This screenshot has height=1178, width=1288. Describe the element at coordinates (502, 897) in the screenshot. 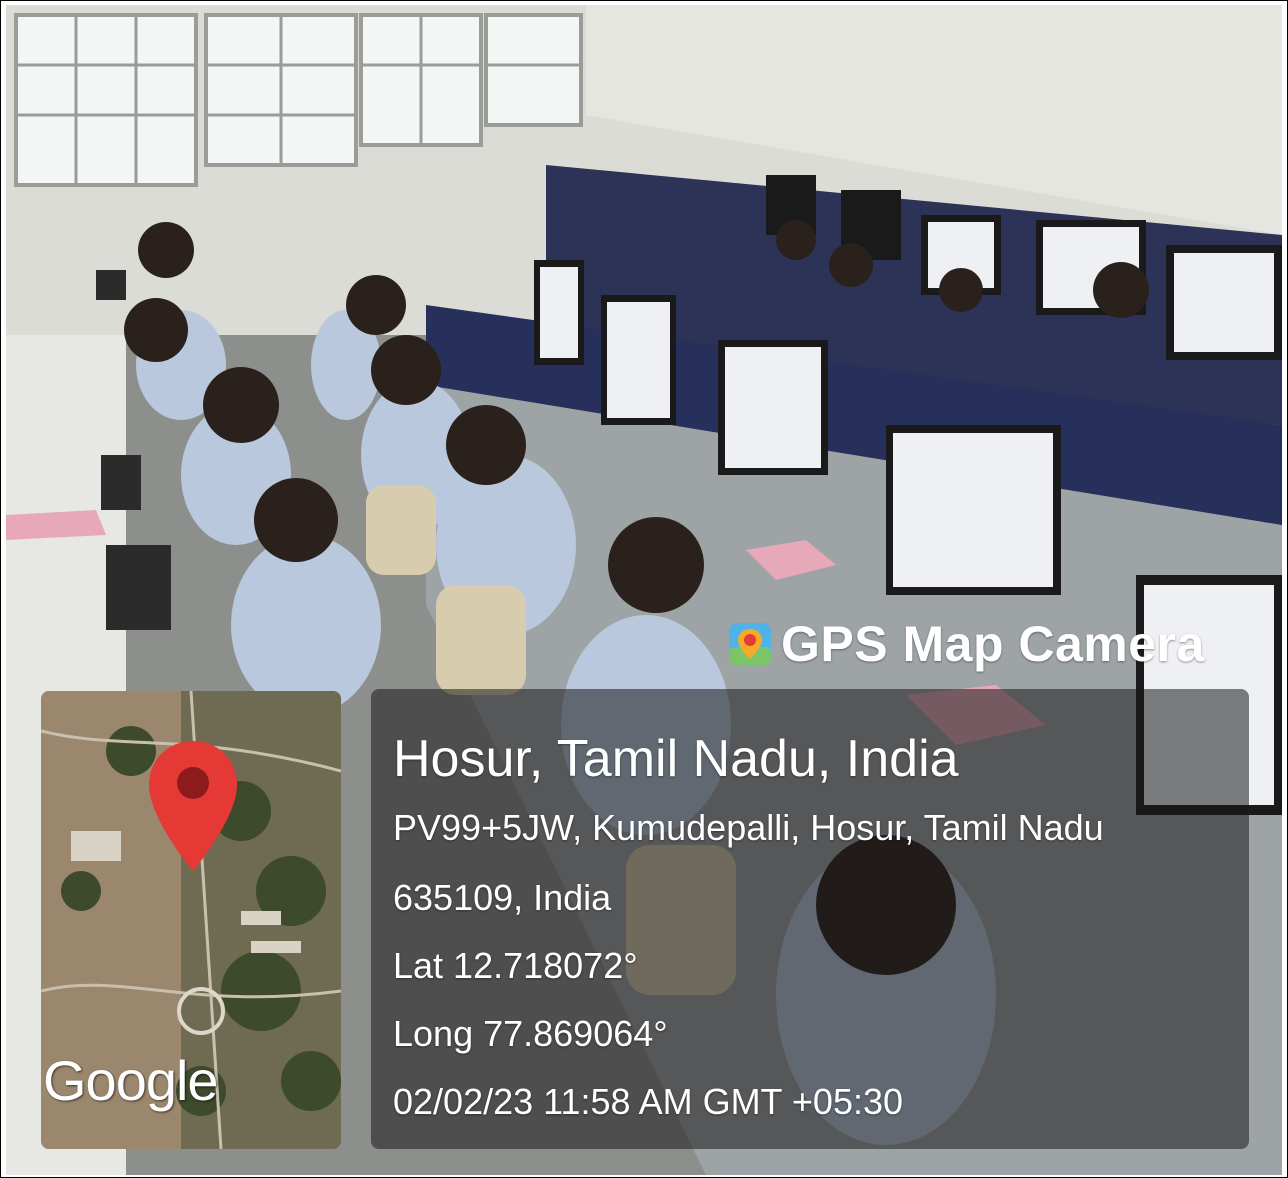

I see `address-line-2: 635109, India` at that location.